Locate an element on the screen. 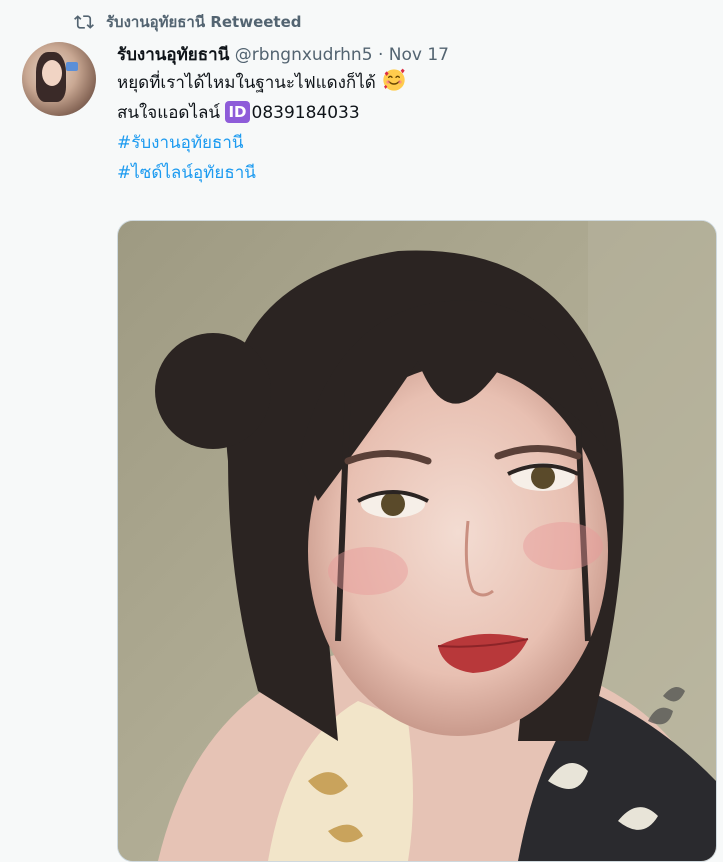 This screenshot has height=862, width=723. tweet-phone: 0839184033 is located at coordinates (305, 113).